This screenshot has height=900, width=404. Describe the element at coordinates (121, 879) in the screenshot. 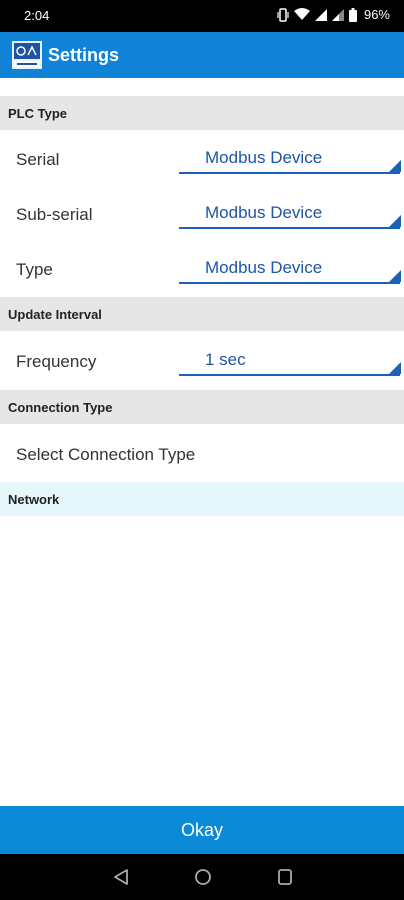

I see `back-icon` at that location.